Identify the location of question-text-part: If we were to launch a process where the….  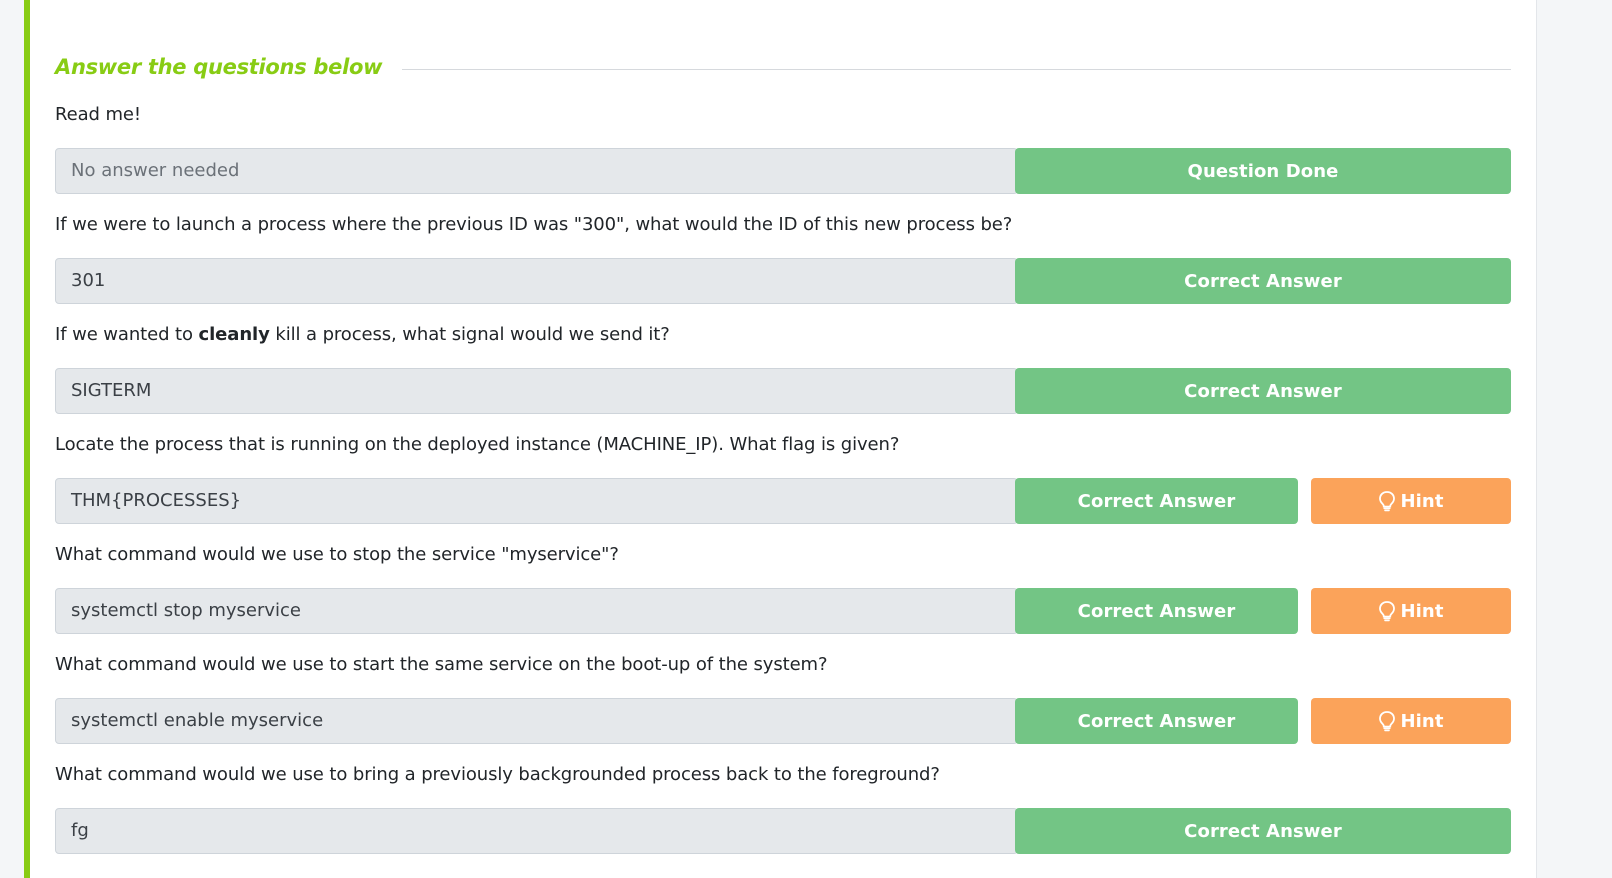
(534, 224).